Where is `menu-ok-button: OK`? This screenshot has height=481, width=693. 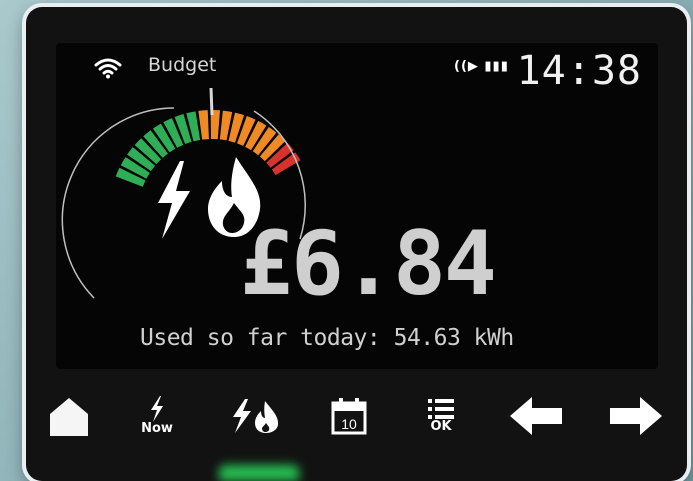
menu-ok-button: OK is located at coordinates (441, 416).